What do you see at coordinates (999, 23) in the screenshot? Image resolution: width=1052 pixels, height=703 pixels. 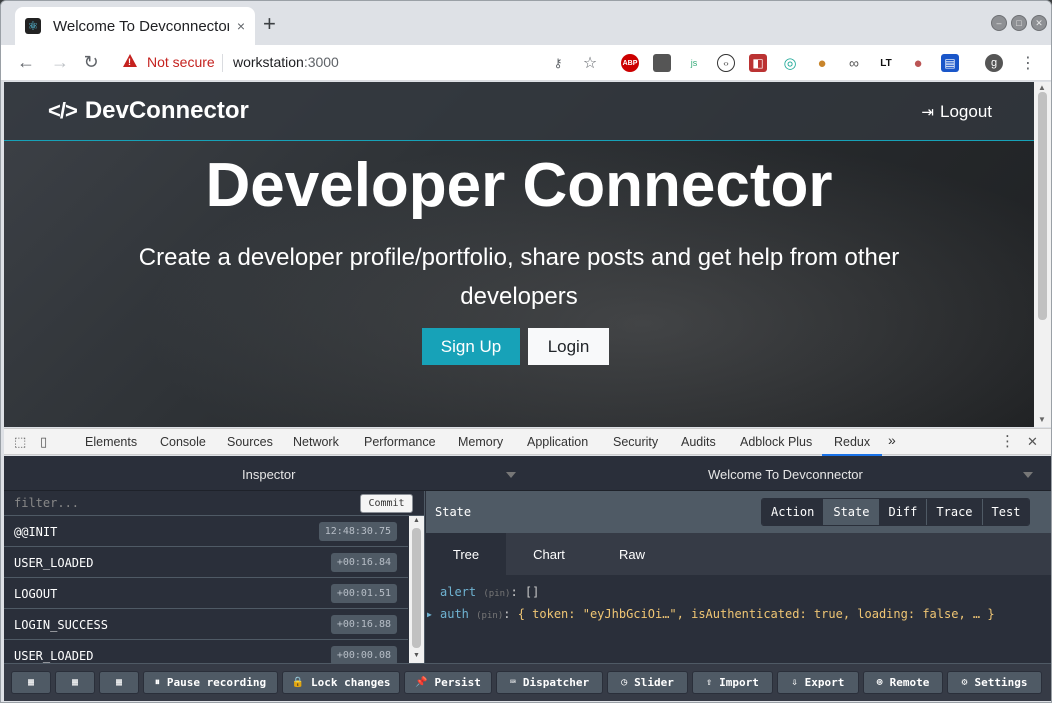 I see `minimize-button: –` at bounding box center [999, 23].